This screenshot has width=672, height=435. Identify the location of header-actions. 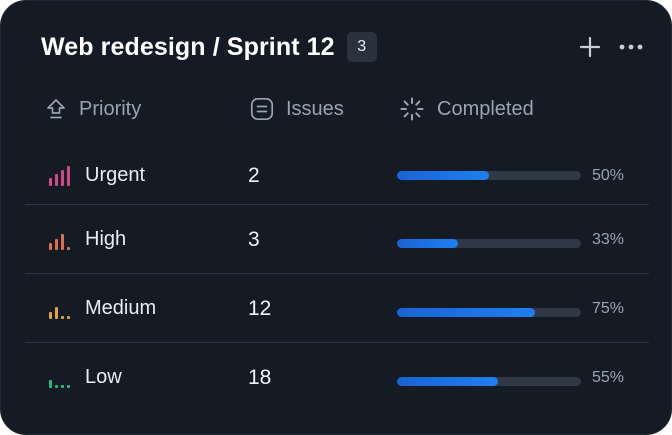
(611, 47).